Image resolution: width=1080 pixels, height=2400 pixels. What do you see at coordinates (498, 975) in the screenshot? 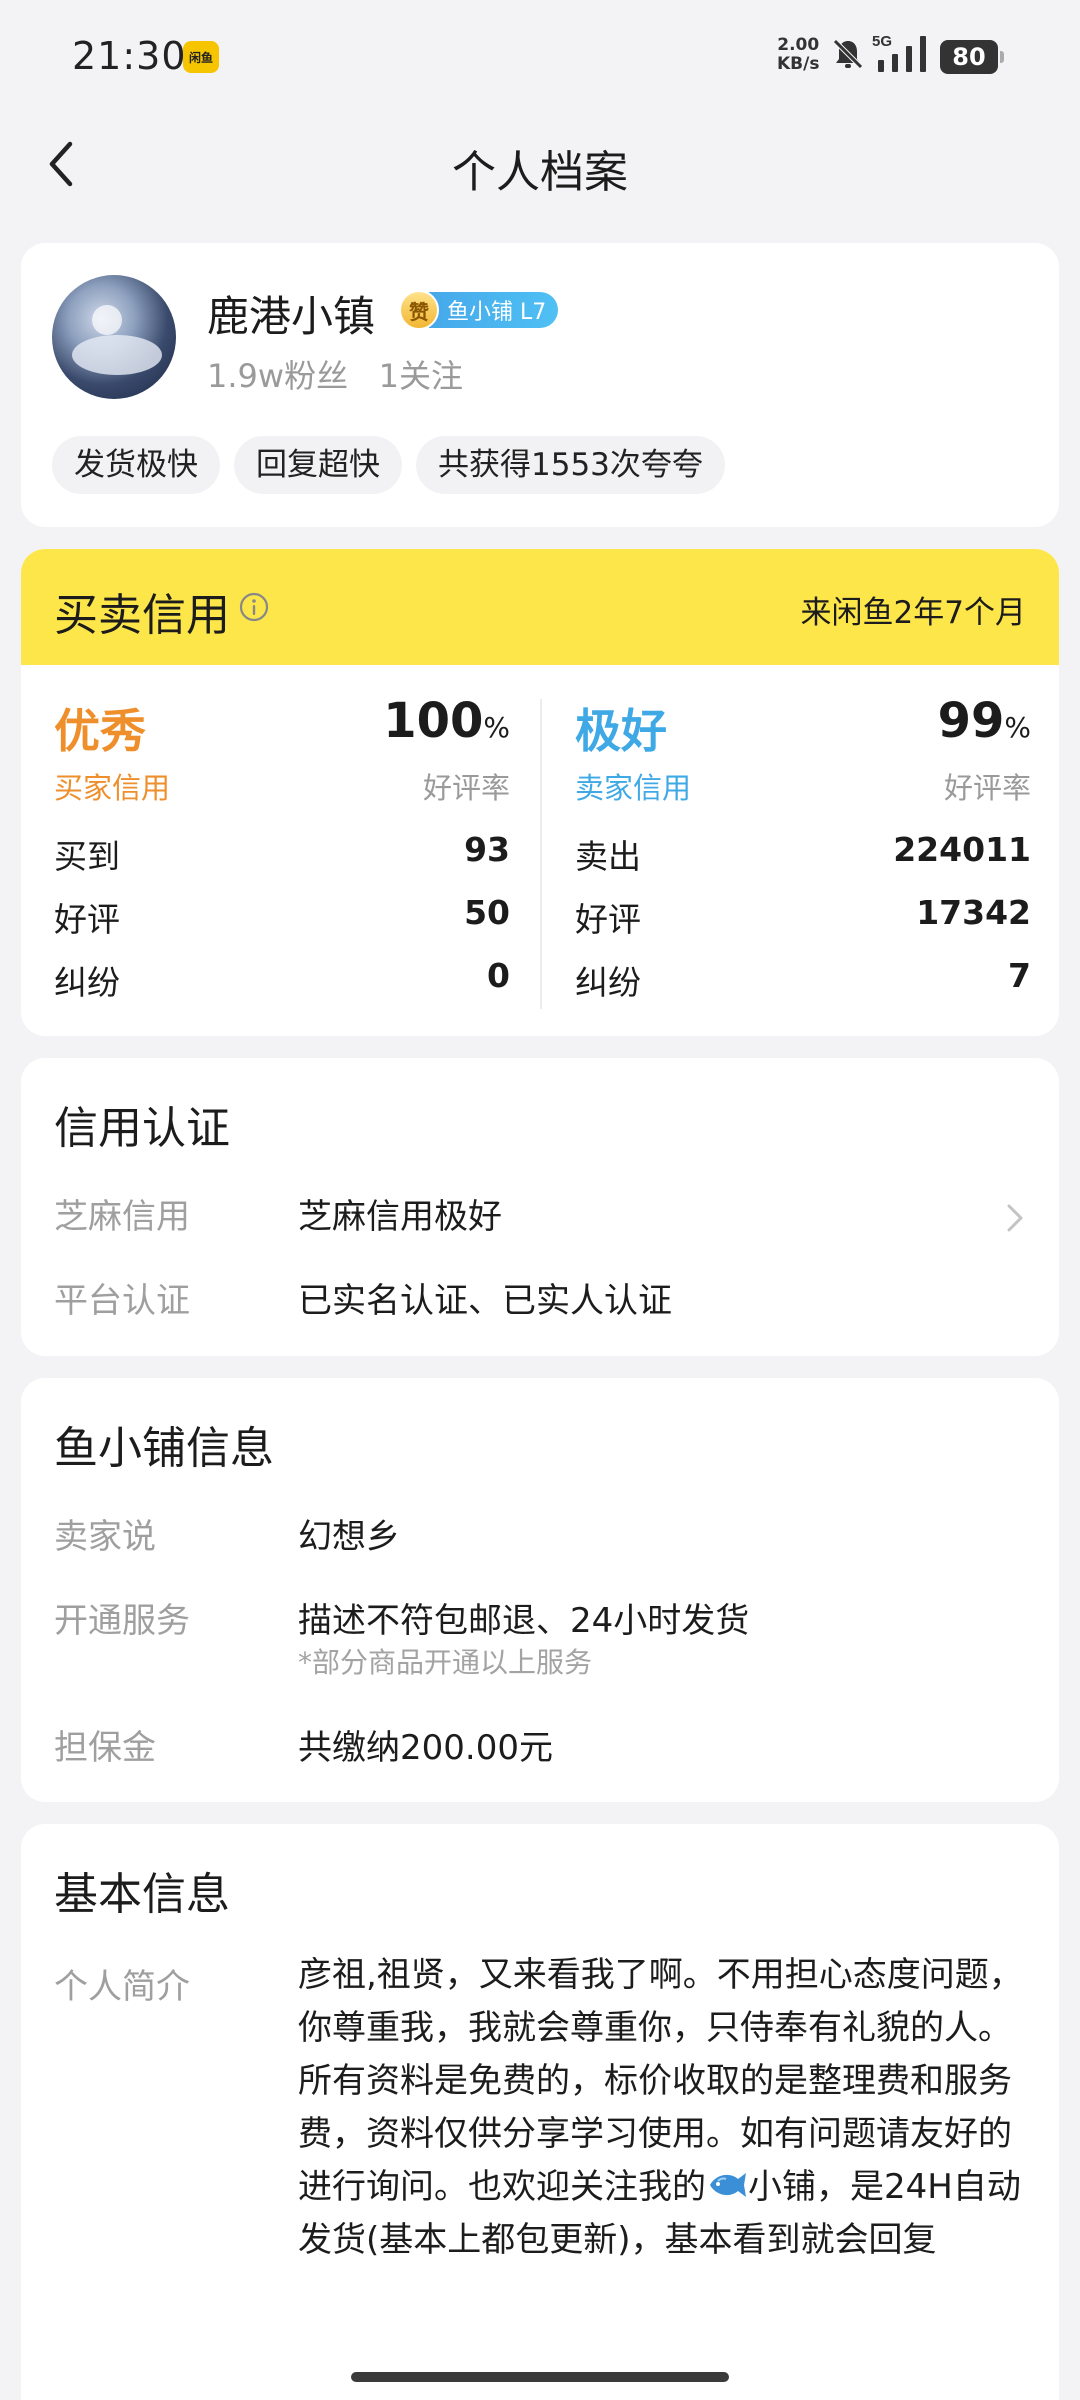
I see `stat-value: 0` at bounding box center [498, 975].